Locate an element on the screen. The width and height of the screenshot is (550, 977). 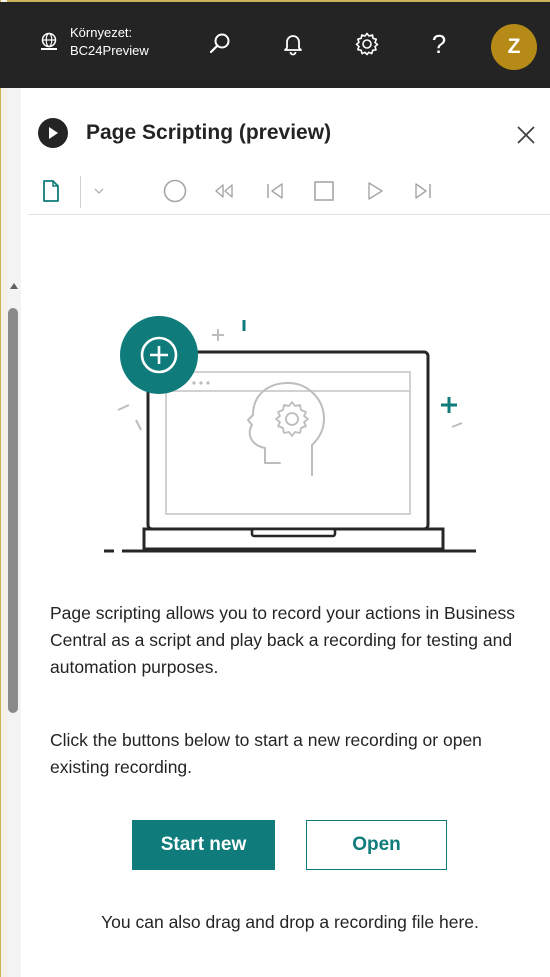
record-button is located at coordinates (175, 191).